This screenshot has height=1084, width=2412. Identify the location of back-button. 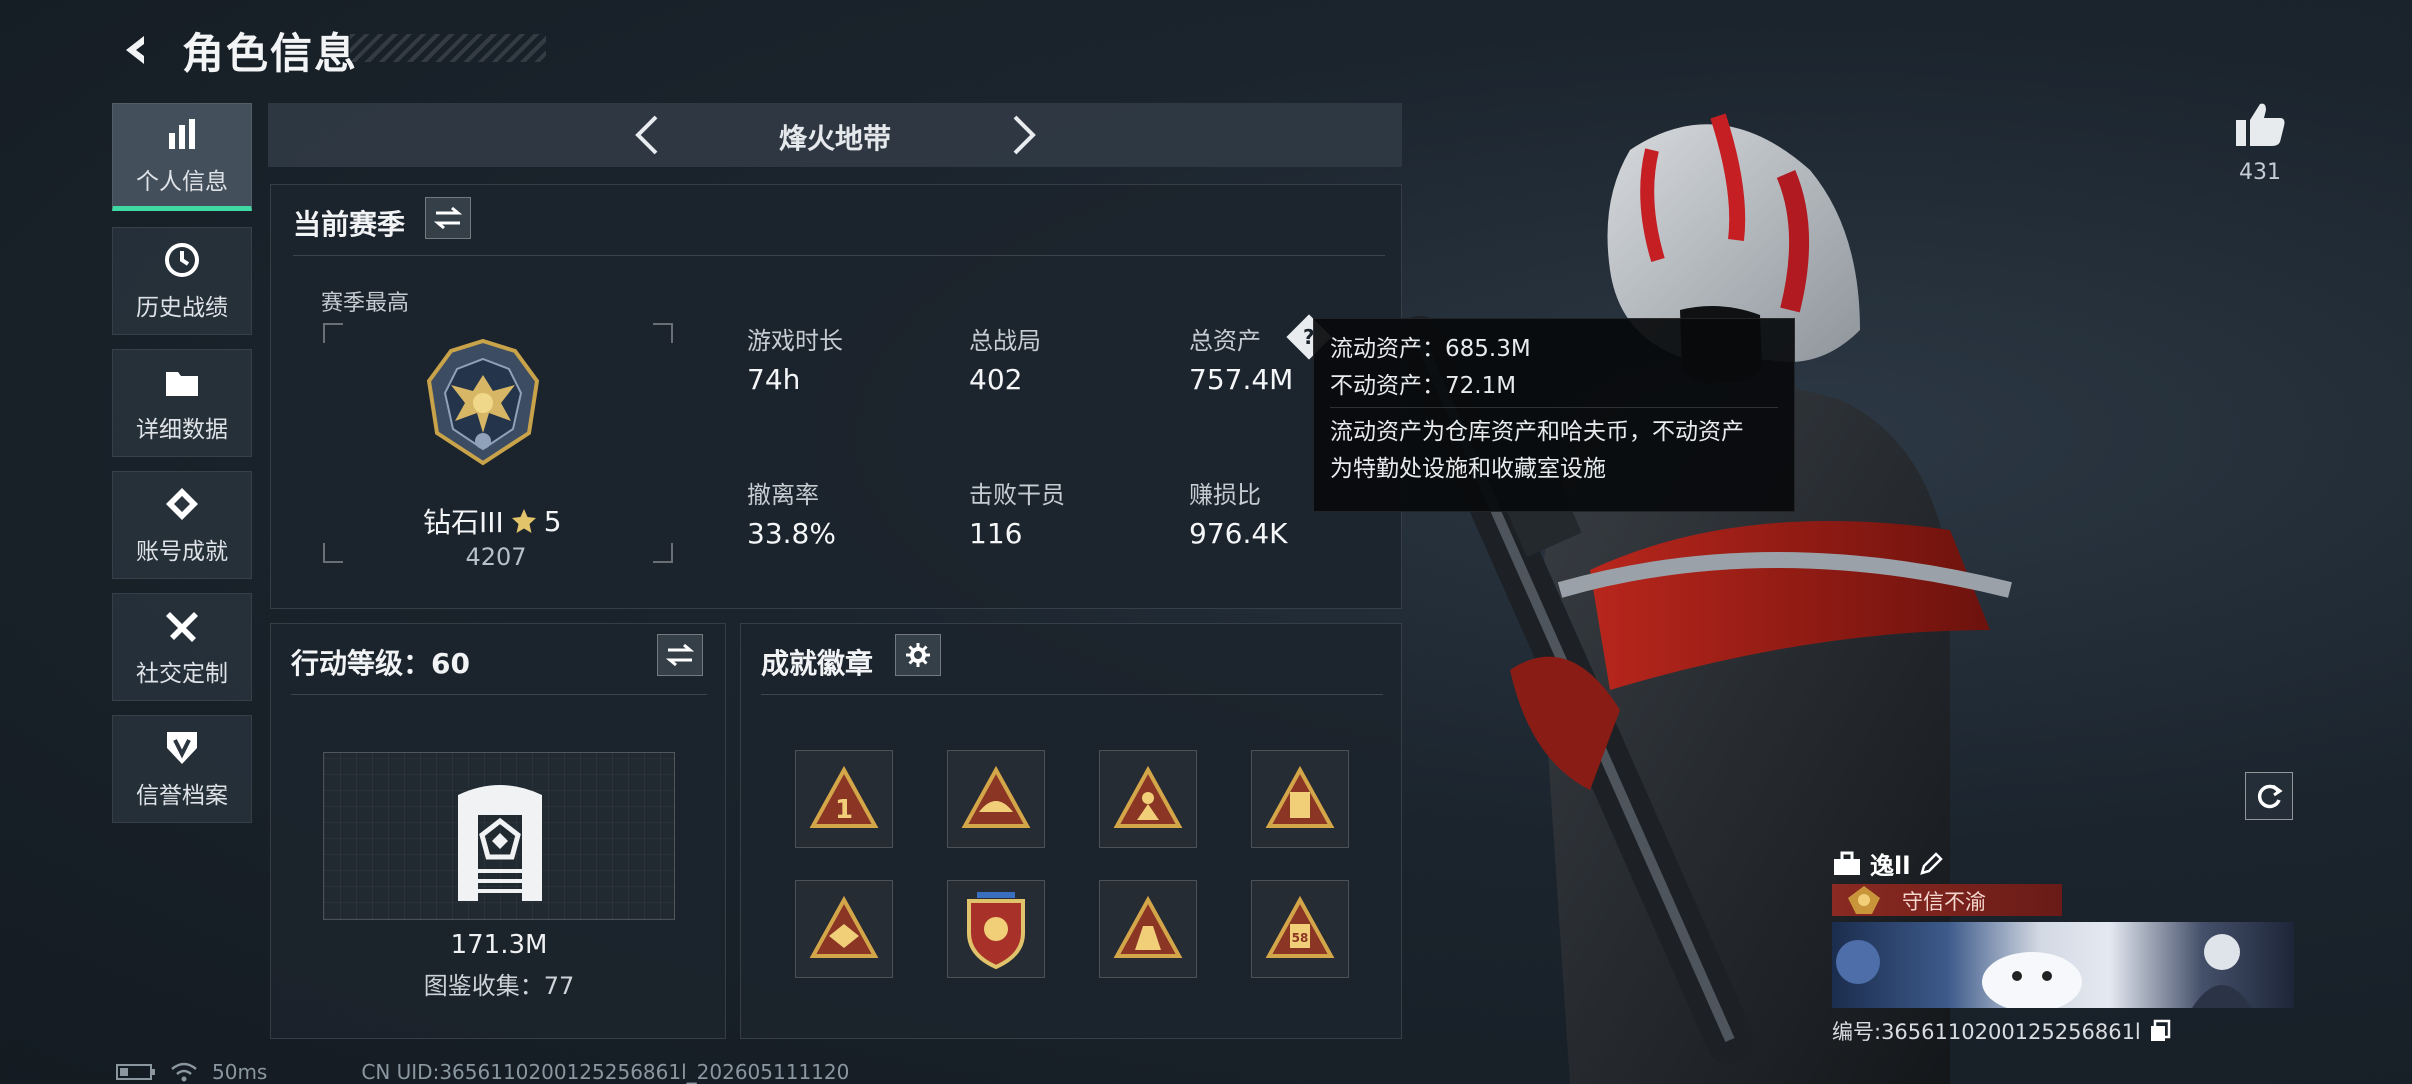
(138, 50).